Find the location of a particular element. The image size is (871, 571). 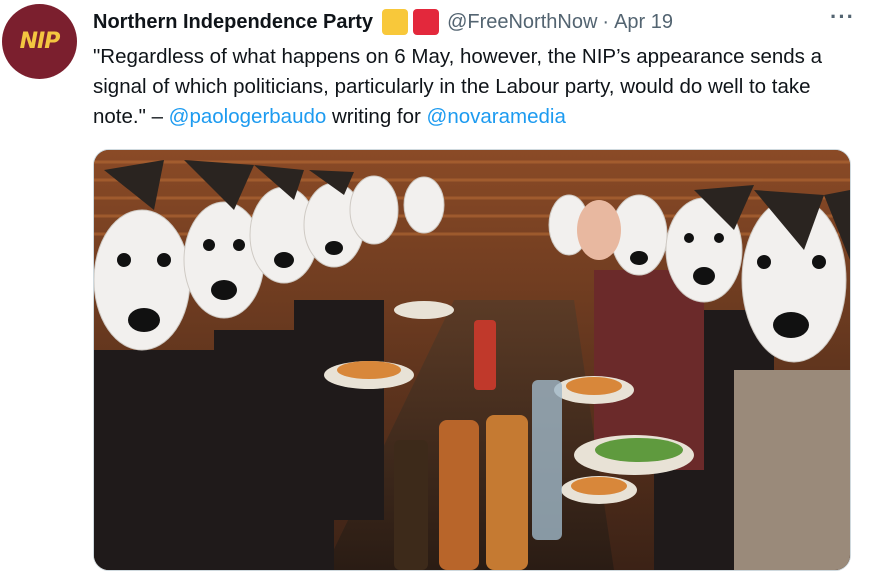

user-handle: @FreeNorthNow is located at coordinates (522, 22).